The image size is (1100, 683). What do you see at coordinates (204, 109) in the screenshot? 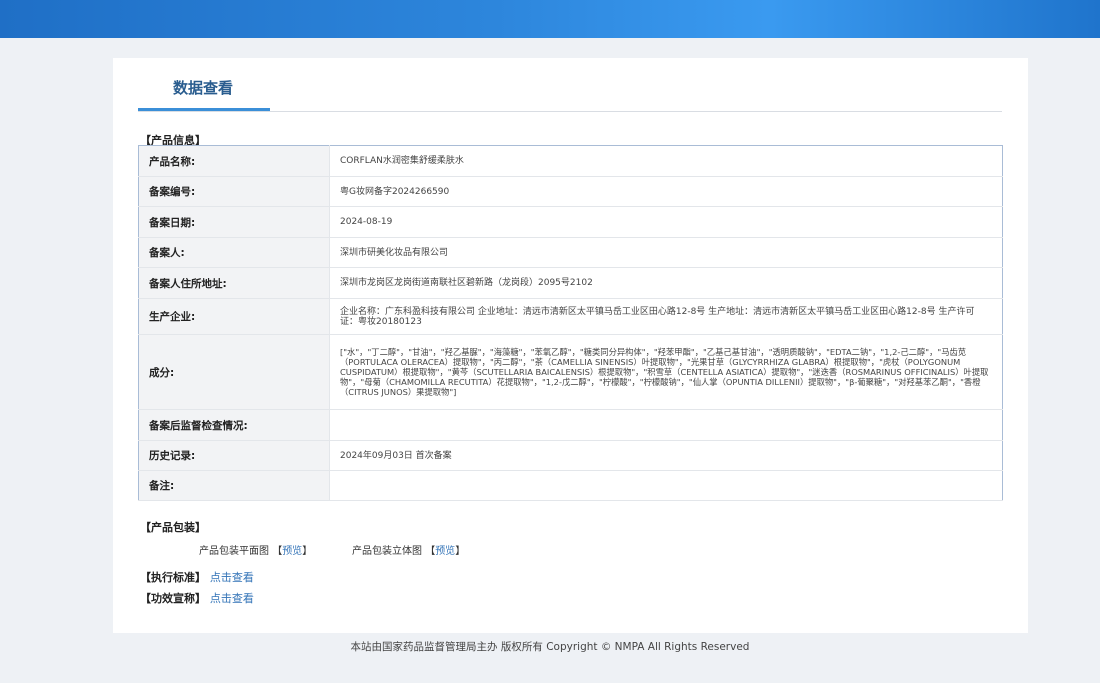
I see `active-tab-indicator` at bounding box center [204, 109].